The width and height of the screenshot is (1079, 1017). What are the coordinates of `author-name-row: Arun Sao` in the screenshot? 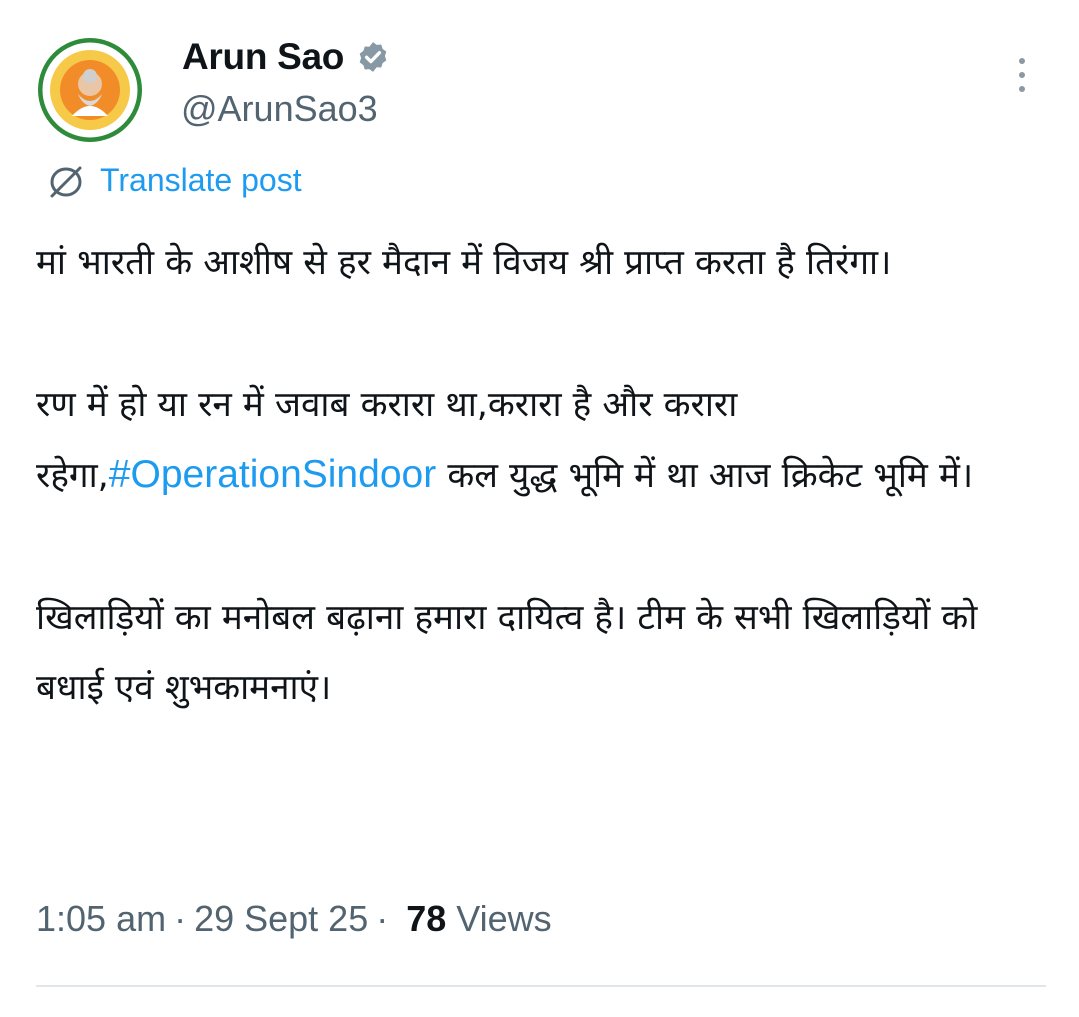 It's located at (286, 57).